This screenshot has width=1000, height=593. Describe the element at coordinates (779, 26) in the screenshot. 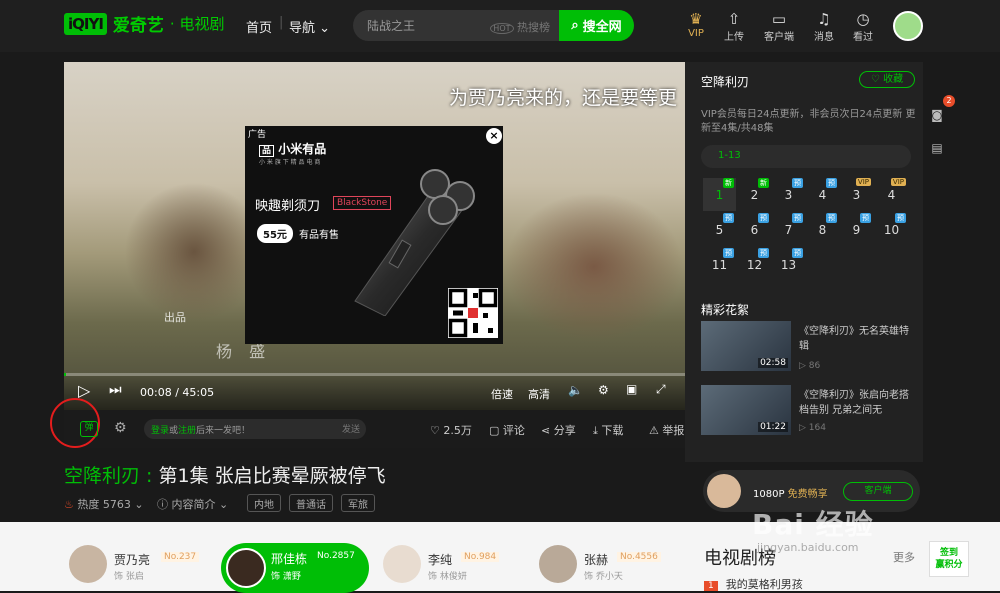

I see `client-button: ▭ 客户端` at that location.